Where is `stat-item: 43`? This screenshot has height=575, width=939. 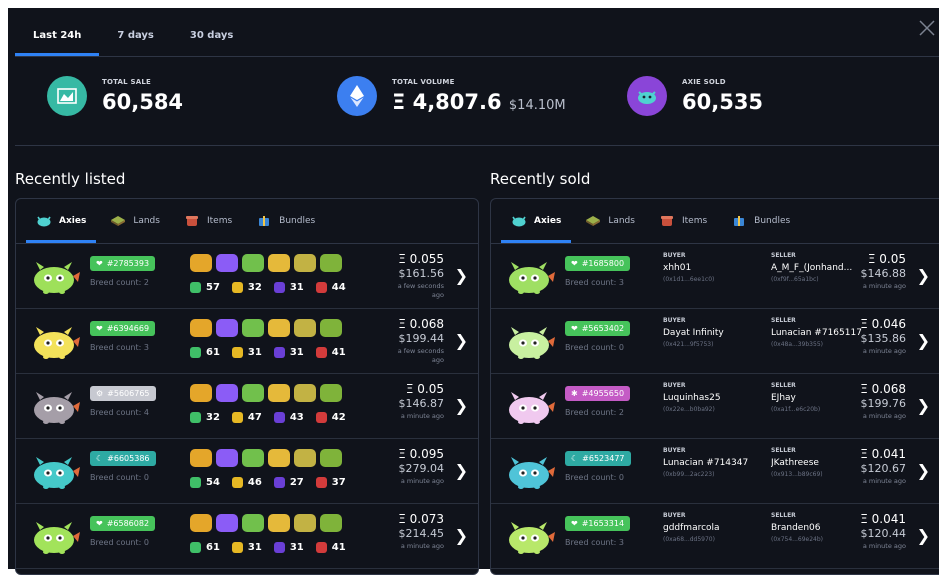 stat-item: 43 is located at coordinates (288, 417).